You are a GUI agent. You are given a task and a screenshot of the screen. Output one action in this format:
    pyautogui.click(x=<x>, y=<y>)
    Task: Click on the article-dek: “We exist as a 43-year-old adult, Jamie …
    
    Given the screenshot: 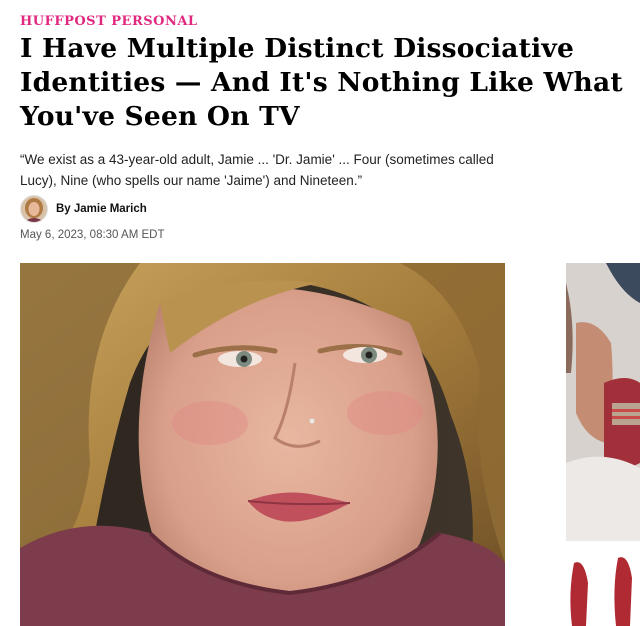 What is the action you would take?
    pyautogui.click(x=257, y=170)
    